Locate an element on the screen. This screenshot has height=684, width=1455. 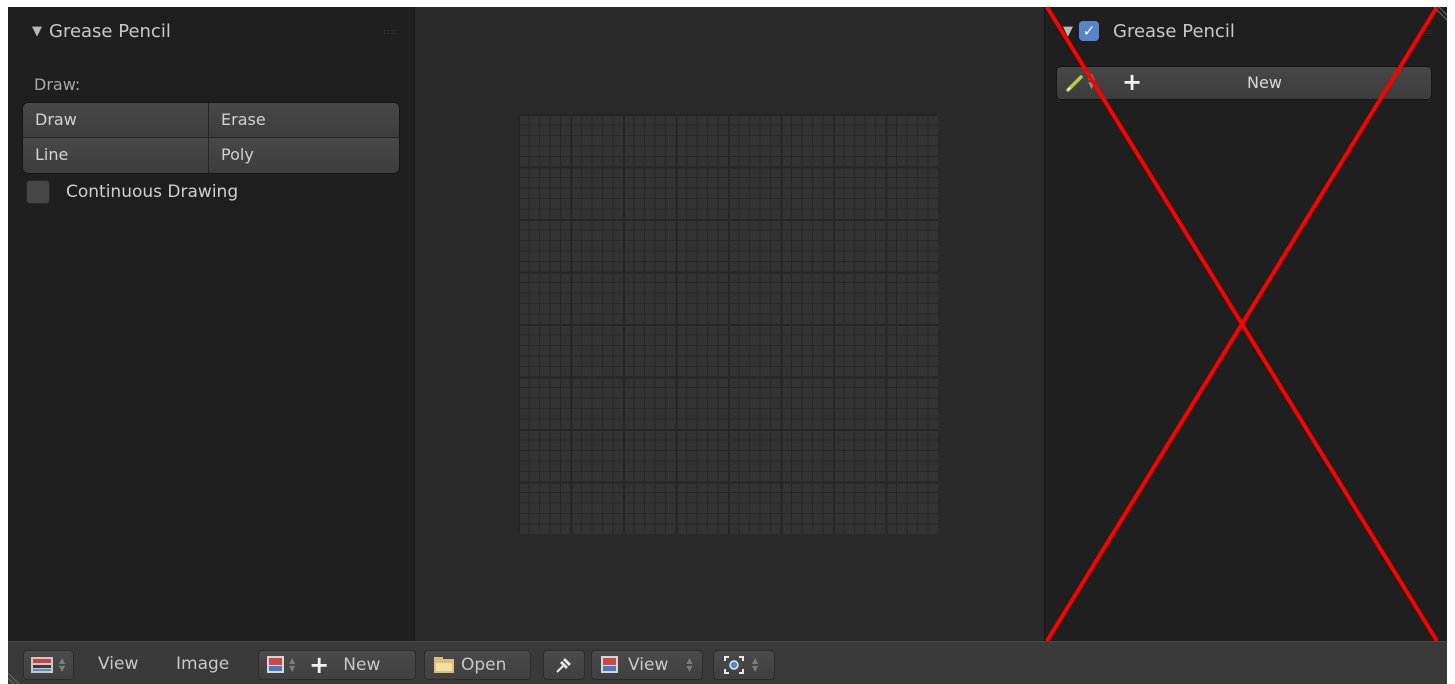
continuous-drawing-label: Continuous Drawing is located at coordinates (152, 192).